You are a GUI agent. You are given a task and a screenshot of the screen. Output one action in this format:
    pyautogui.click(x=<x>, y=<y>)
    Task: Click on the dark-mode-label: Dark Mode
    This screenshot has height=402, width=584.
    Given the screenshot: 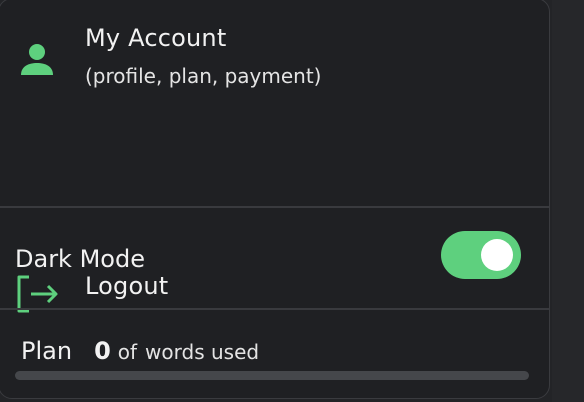 What is the action you would take?
    pyautogui.click(x=80, y=259)
    